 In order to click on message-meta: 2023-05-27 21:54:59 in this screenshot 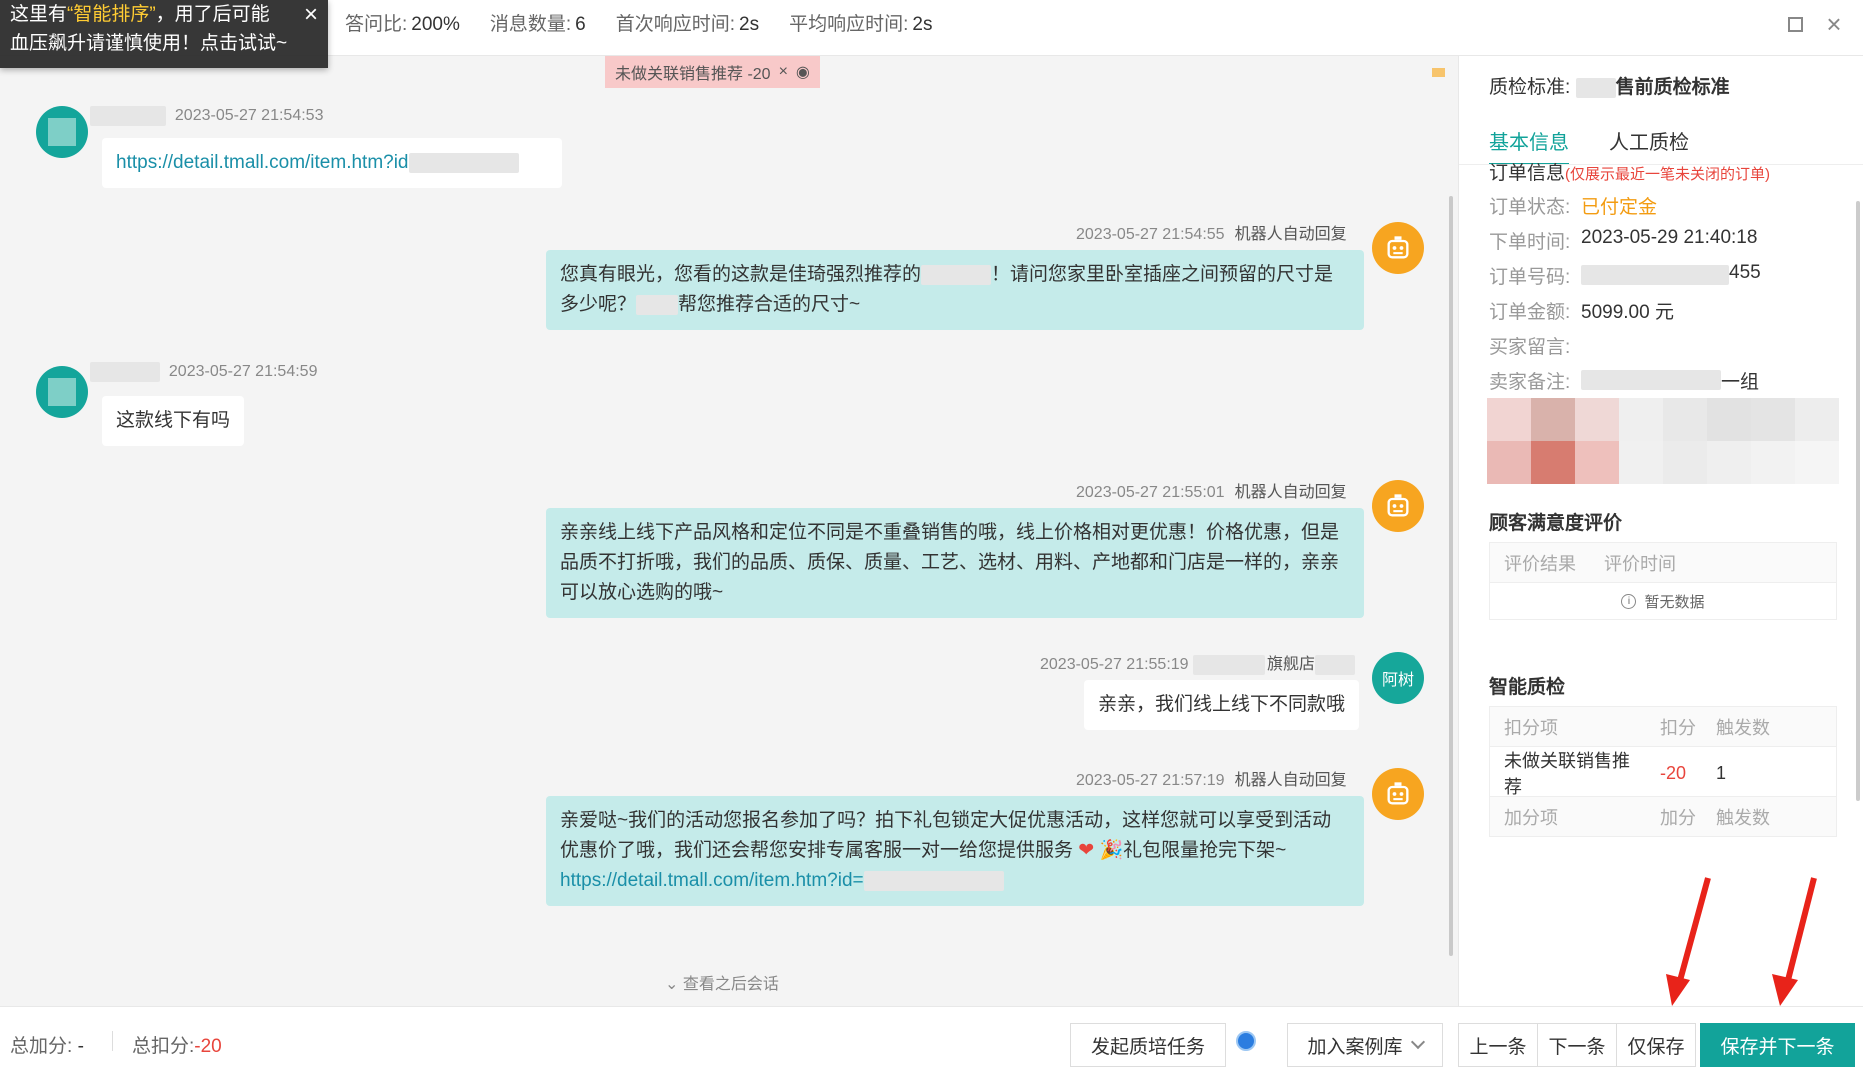, I will do `click(203, 372)`.